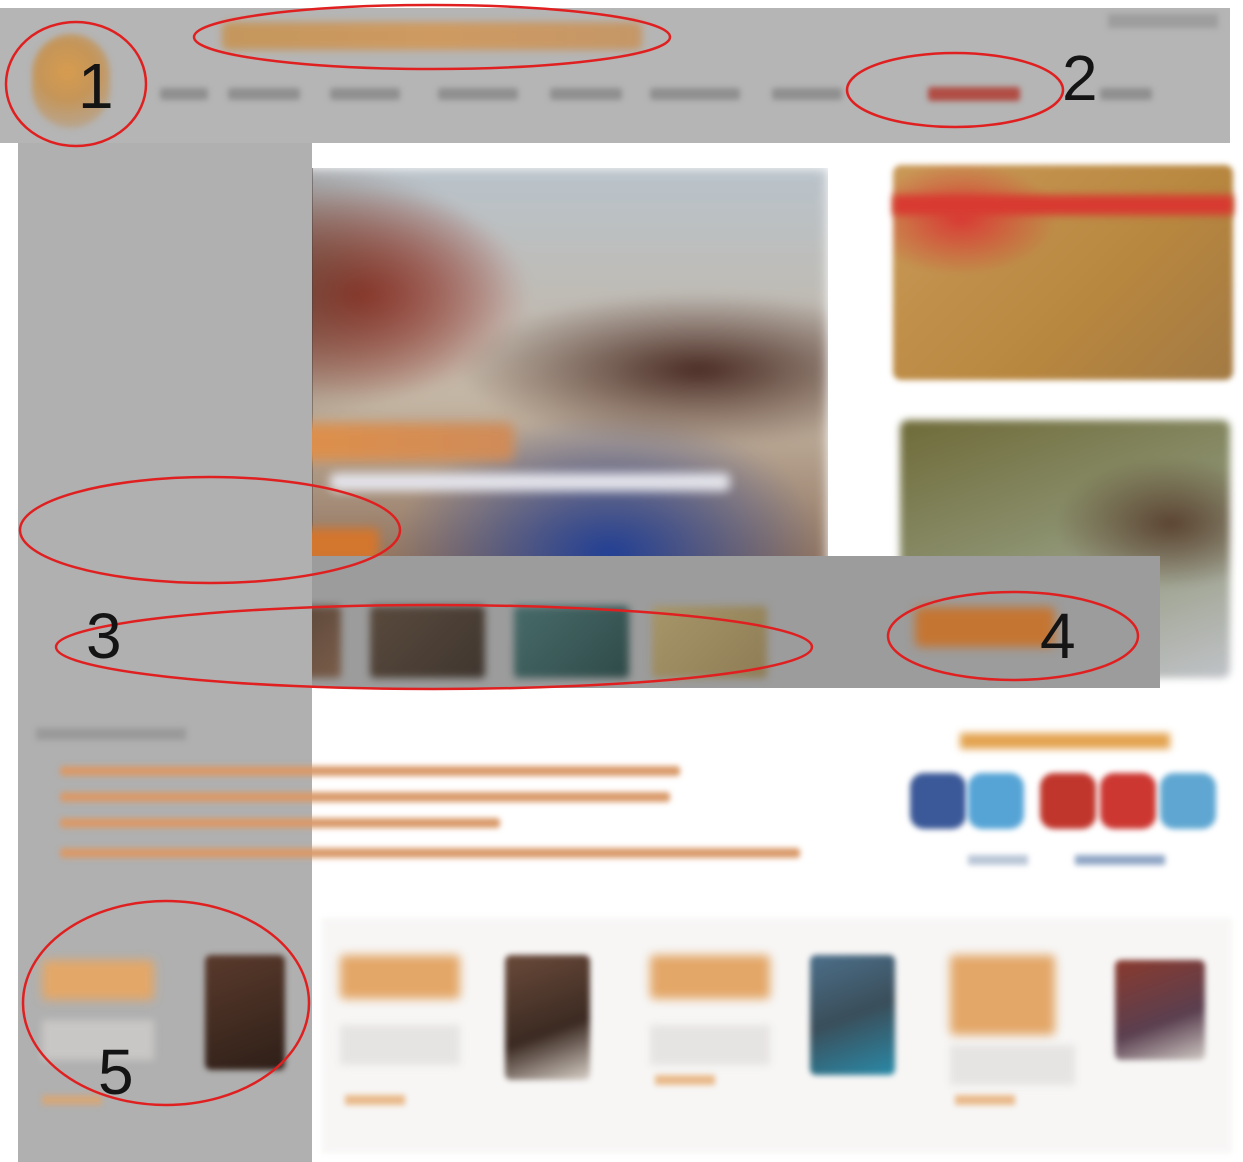  What do you see at coordinates (96, 86) in the screenshot?
I see `annotation-label-1: 1` at bounding box center [96, 86].